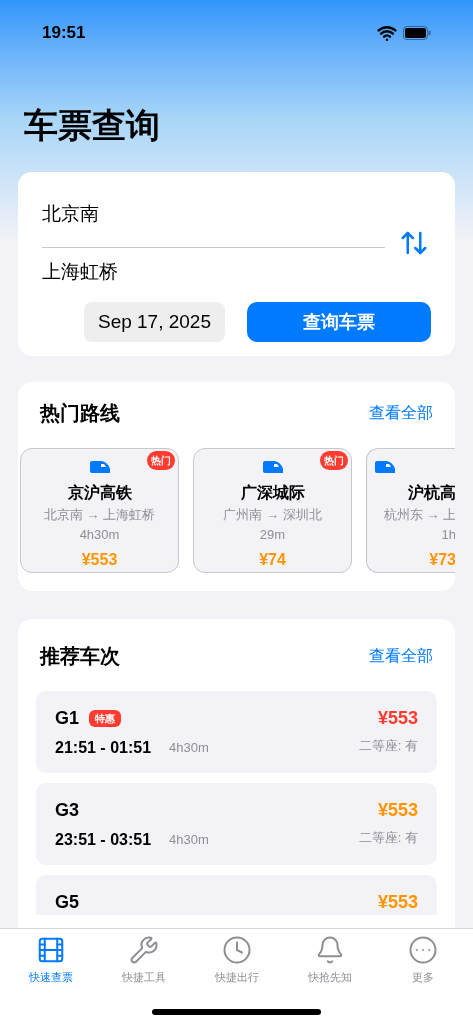 This screenshot has width=473, height=1024. Describe the element at coordinates (50, 960) in the screenshot. I see `tab-item: 快速查票` at that location.